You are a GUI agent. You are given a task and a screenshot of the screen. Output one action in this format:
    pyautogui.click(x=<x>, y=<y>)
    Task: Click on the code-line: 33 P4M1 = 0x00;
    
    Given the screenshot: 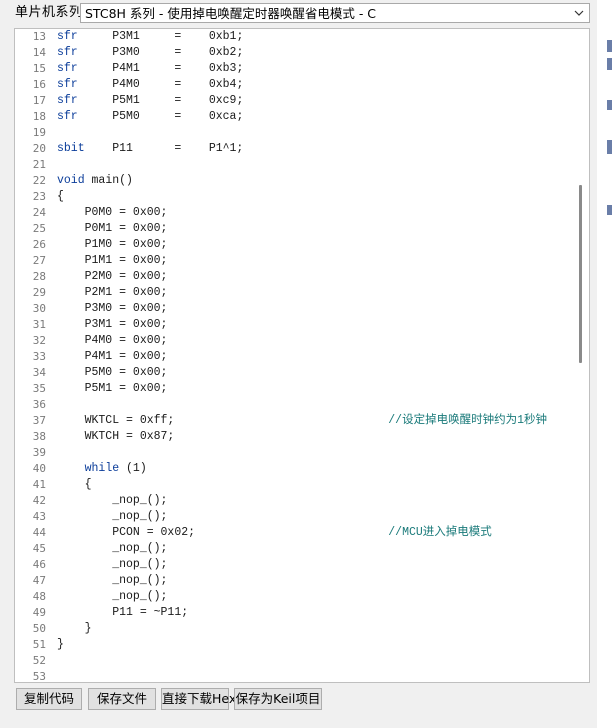 What is the action you would take?
    pyautogui.click(x=295, y=357)
    